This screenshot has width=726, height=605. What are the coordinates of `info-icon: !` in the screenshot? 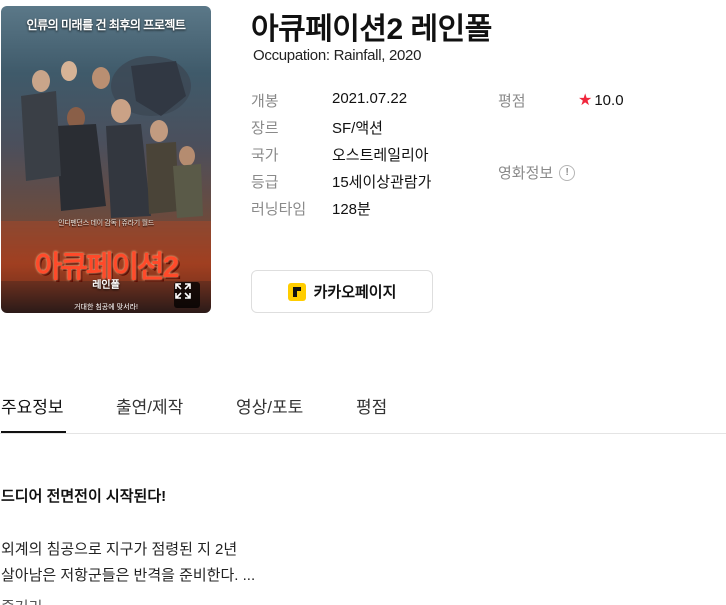 It's located at (567, 172).